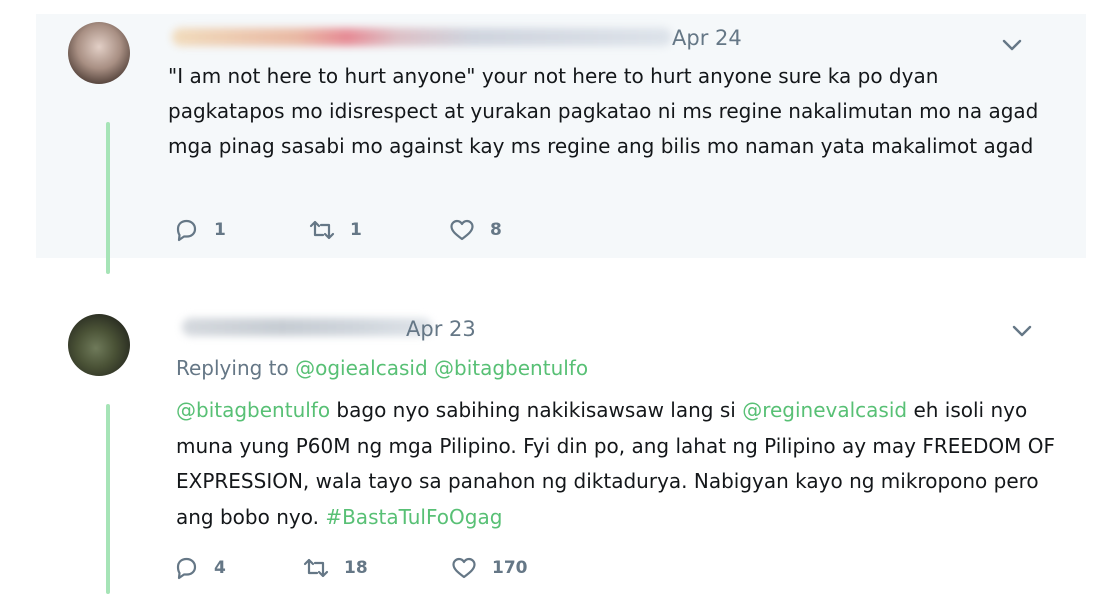 The height and width of the screenshot is (616, 1120). Describe the element at coordinates (232, 368) in the screenshot. I see `replying-to-label: Replying to` at that location.